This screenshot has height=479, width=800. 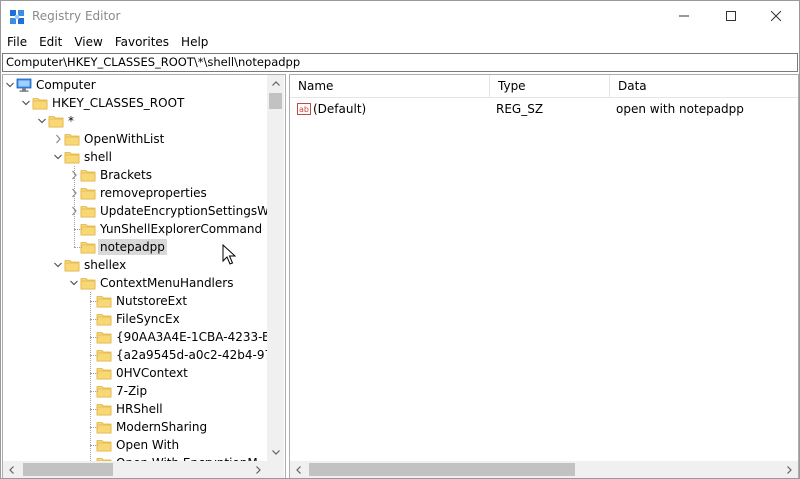 I want to click on tree-node-label: {a2a9545d-a0c2-42b4-9708-a, so click(x=191, y=355).